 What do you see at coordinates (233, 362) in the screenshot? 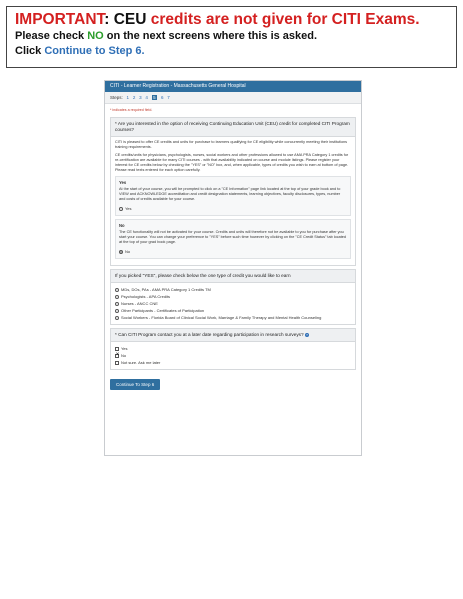
I see `survey-option: Not sure. Ask me later` at bounding box center [233, 362].